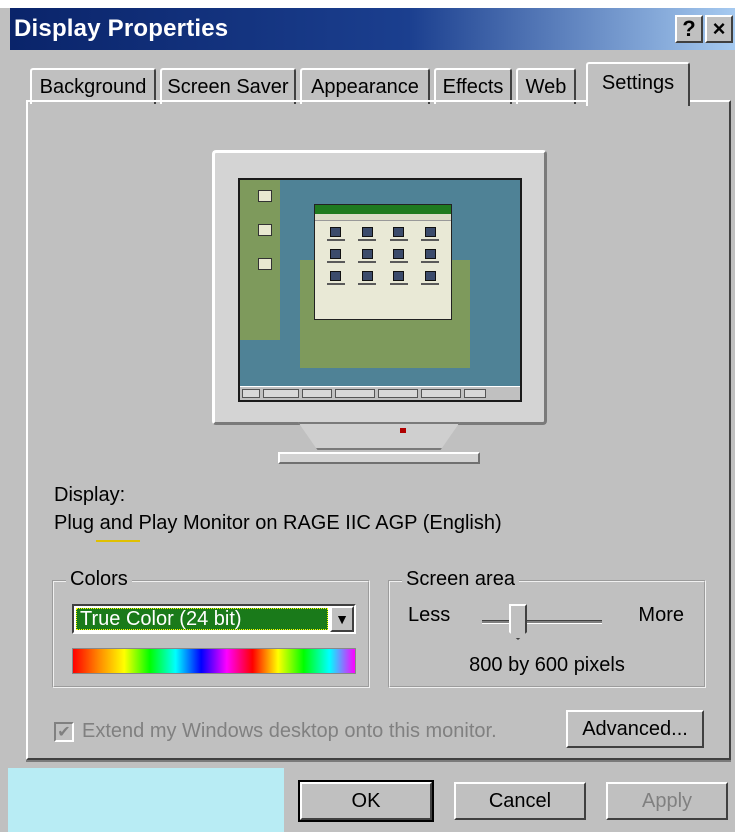 This screenshot has width=735, height=832. I want to click on extend-desktop-checkbox: ✔, so click(64, 731).